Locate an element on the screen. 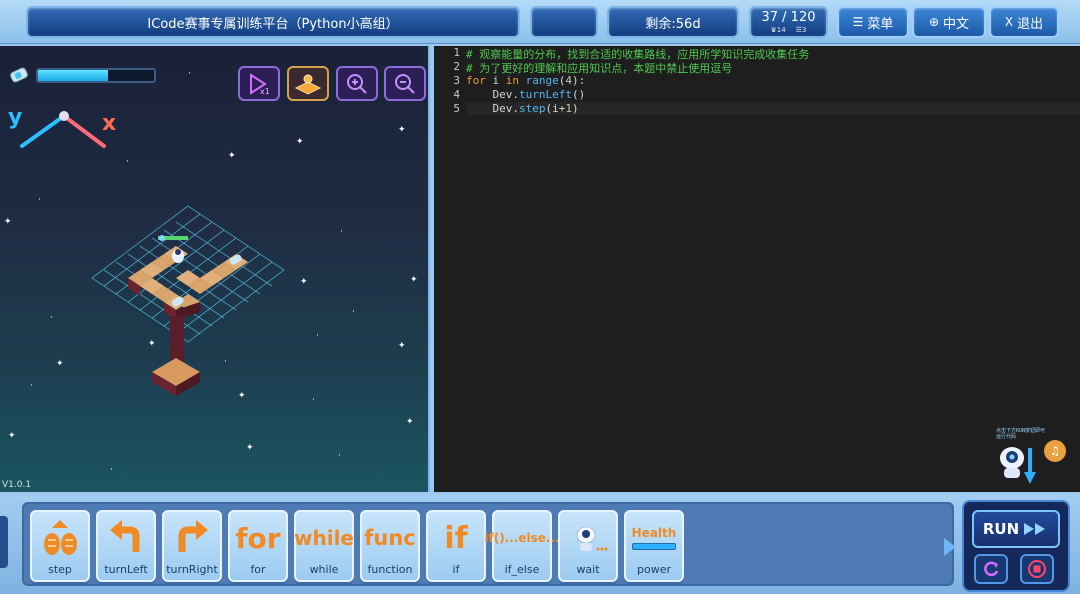 The image size is (1080, 594). game-board is located at coordinates (188, 300).